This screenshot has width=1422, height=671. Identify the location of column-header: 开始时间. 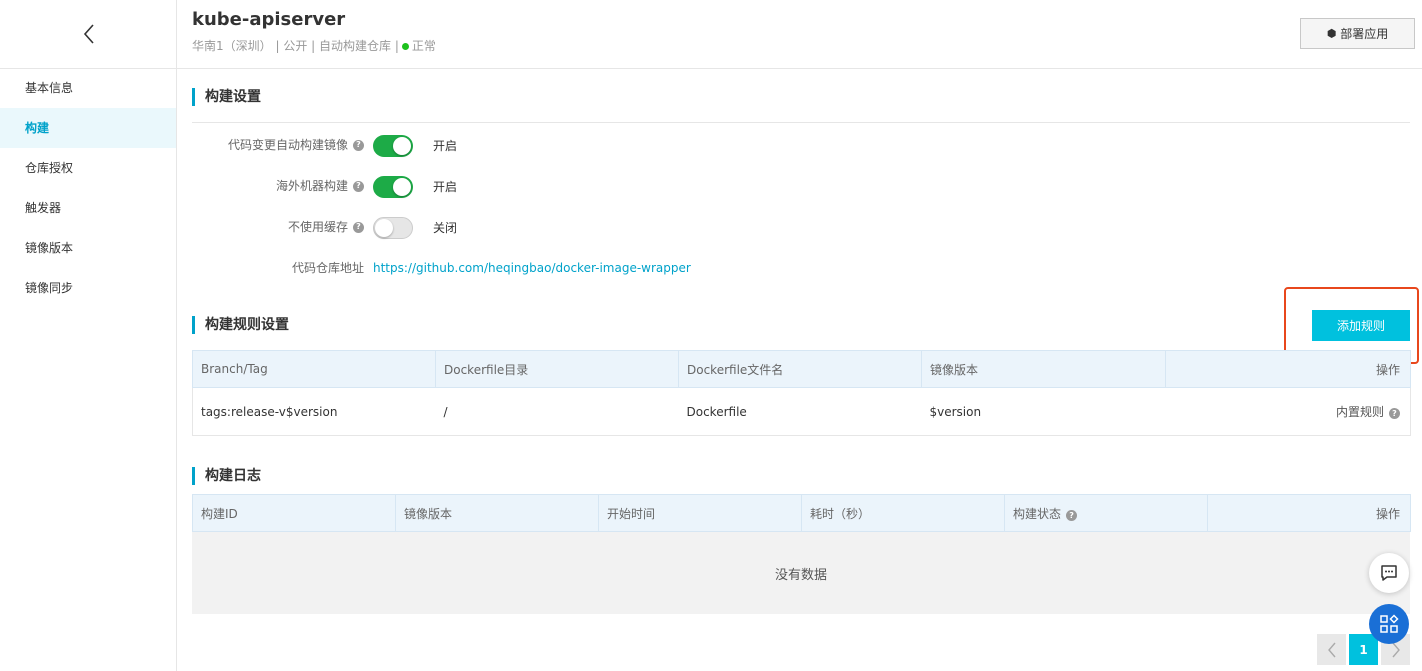
(700, 513).